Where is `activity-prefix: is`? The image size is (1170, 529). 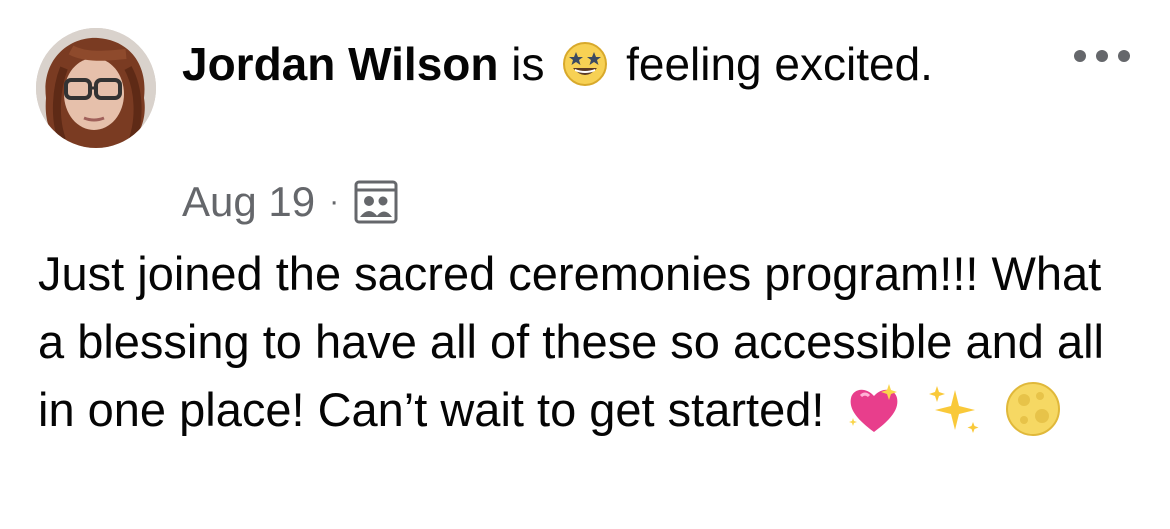 activity-prefix: is is located at coordinates (528, 64).